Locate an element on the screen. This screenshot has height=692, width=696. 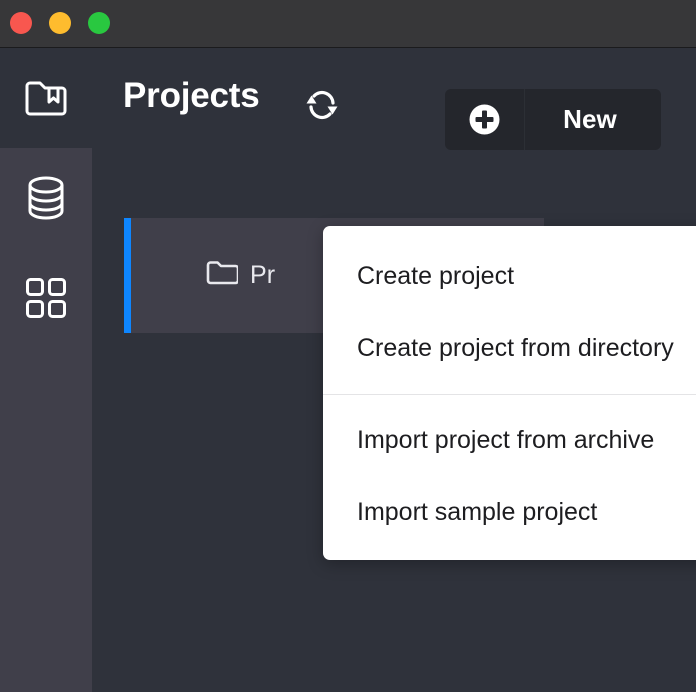
sidebar-item-datasources is located at coordinates (46, 198).